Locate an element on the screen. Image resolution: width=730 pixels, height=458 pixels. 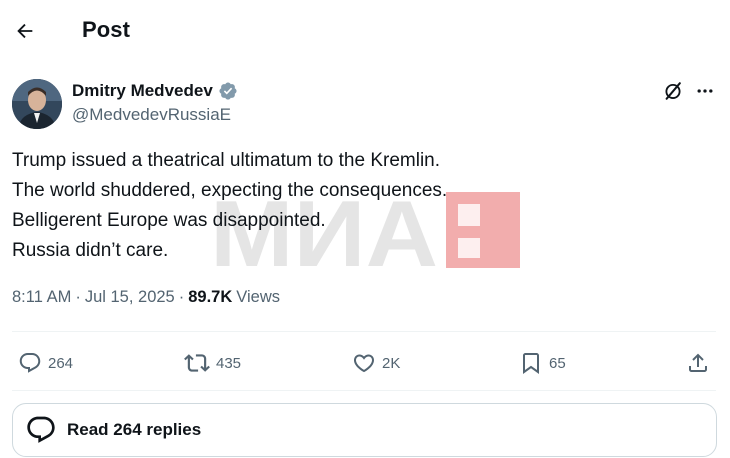
views-count: 89.7K is located at coordinates (210, 297).